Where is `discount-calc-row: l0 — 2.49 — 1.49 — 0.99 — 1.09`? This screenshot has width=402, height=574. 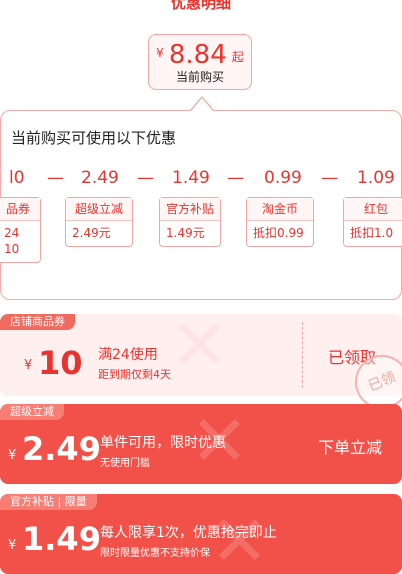
discount-calc-row: l0 — 2.49 — 1.49 — 0.99 — 1.09 is located at coordinates (201, 181).